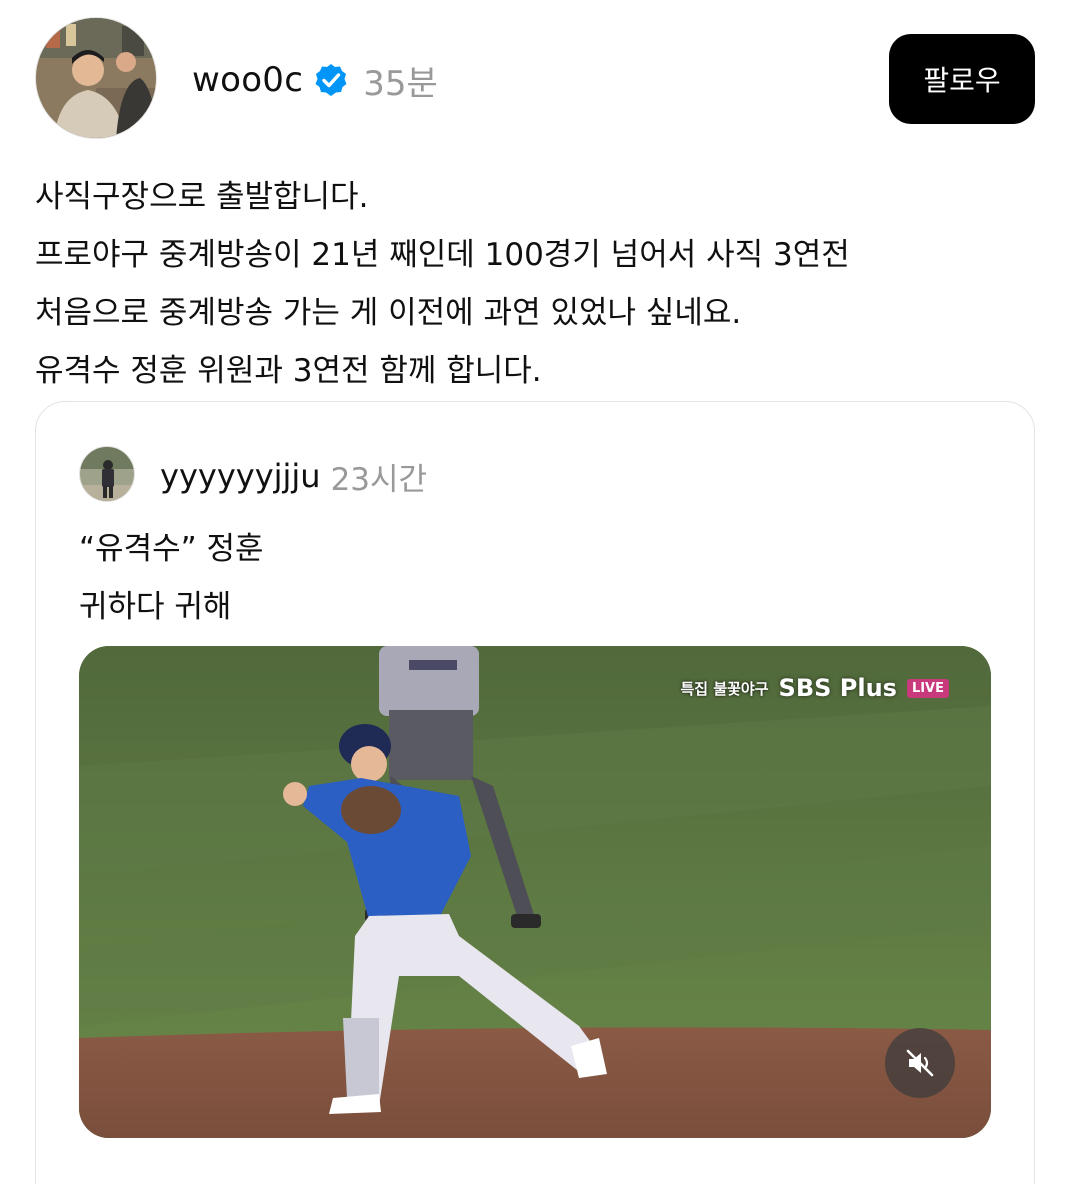 The width and height of the screenshot is (1080, 1184). What do you see at coordinates (962, 79) in the screenshot?
I see `follow-button: 팔로우` at bounding box center [962, 79].